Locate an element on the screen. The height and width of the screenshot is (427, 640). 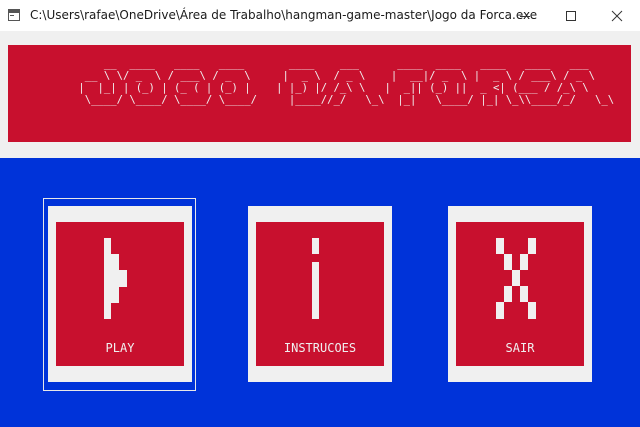
maximize-button is located at coordinates (571, 15).